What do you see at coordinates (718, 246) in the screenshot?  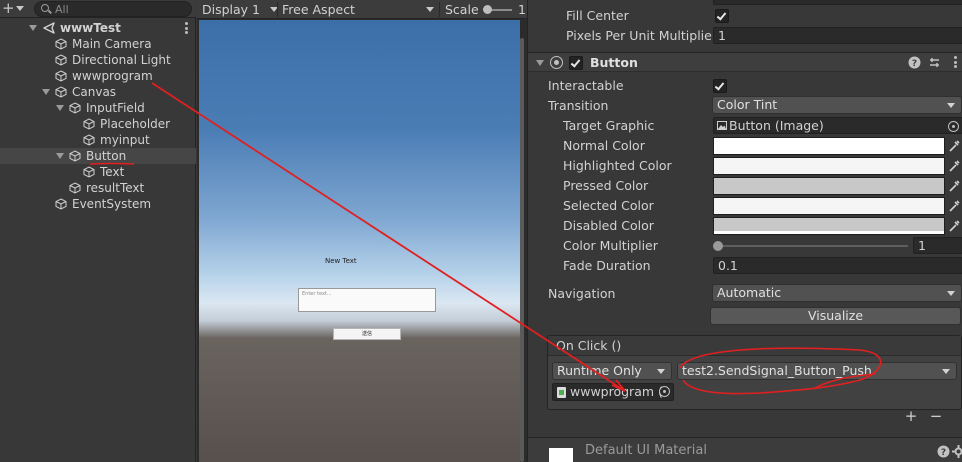 I see `color-multiplier-slider-knob` at bounding box center [718, 246].